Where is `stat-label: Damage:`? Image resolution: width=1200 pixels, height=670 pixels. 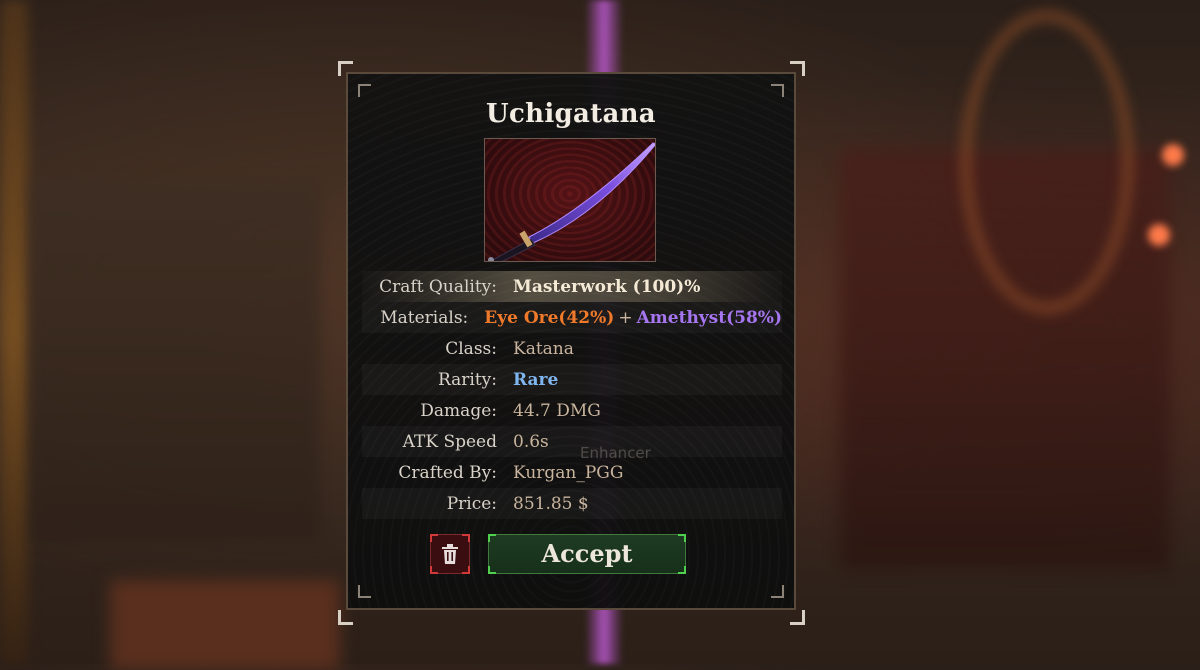
stat-label: Damage: is located at coordinates (458, 410).